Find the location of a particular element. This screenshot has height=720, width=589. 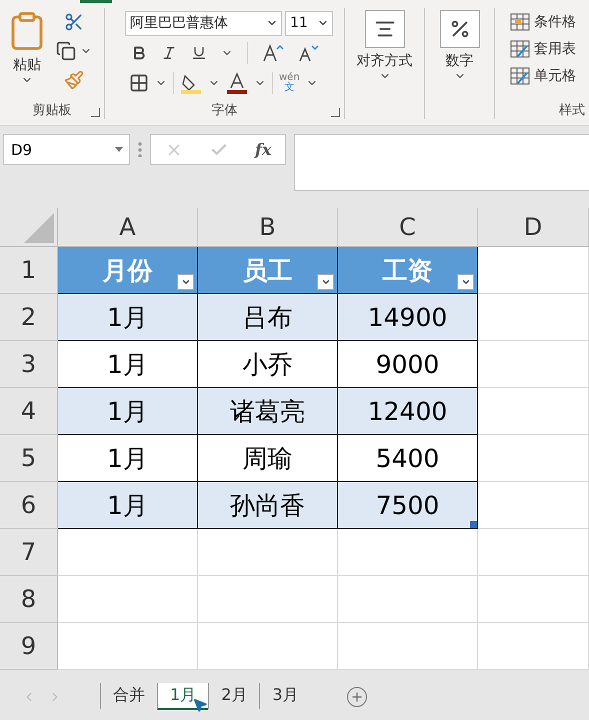

italic-icon is located at coordinates (169, 53).